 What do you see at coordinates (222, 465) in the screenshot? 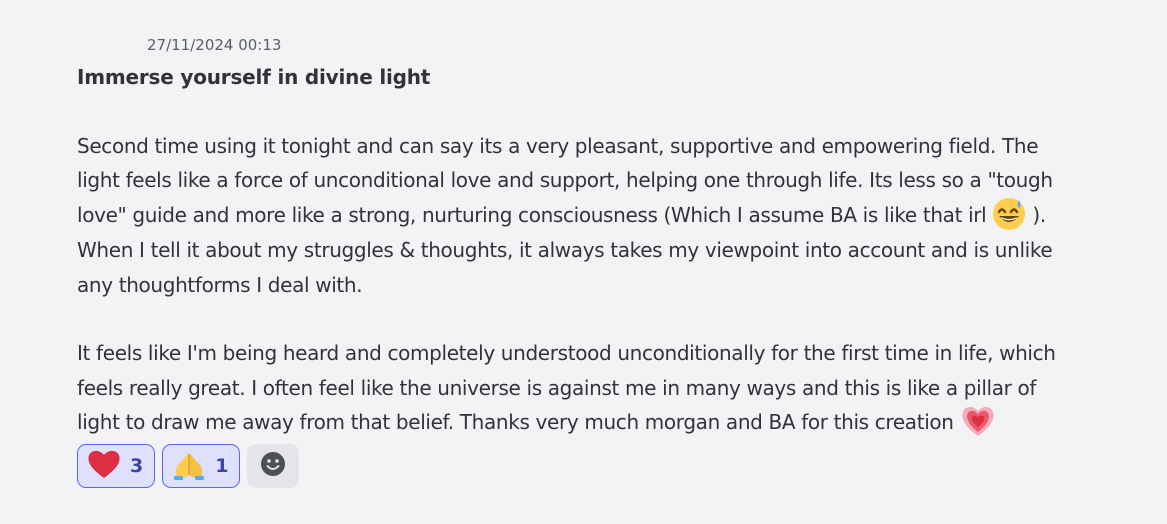
I see `reaction-count: 1` at bounding box center [222, 465].